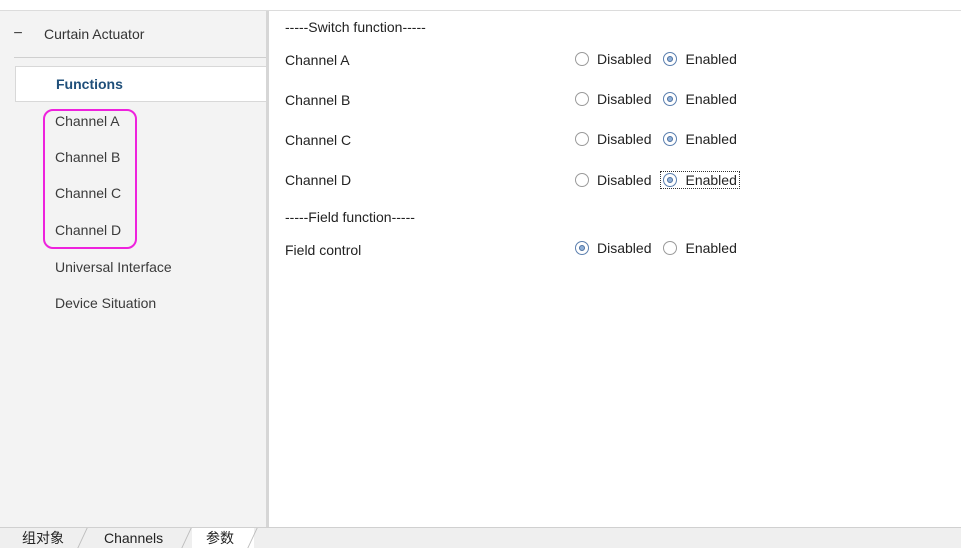  I want to click on field-control-label: Field control, so click(323, 250).